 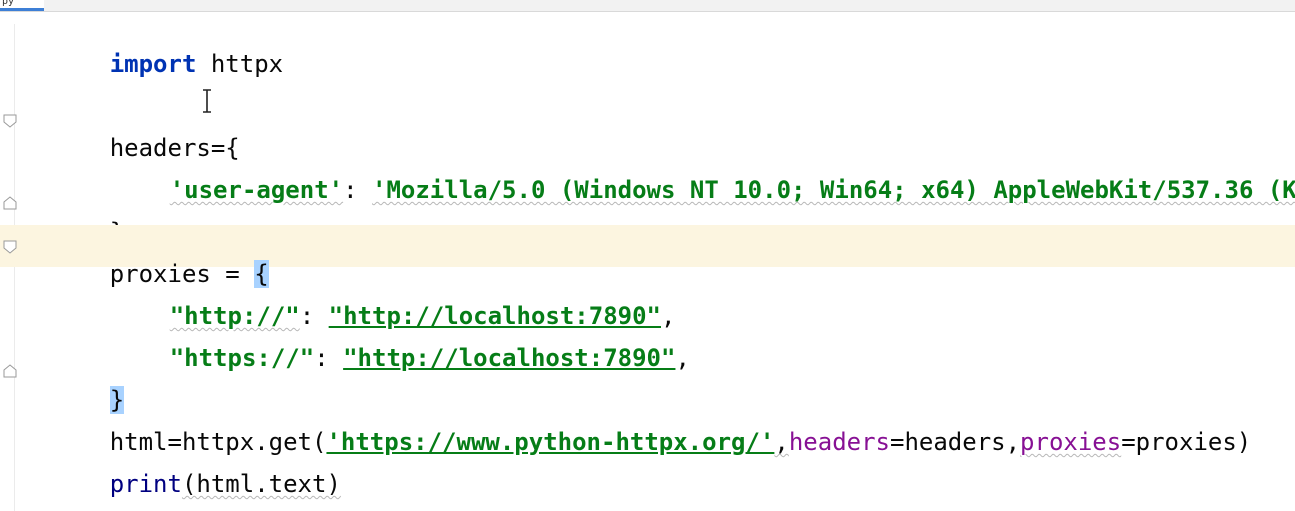 What do you see at coordinates (647, 382) in the screenshot?
I see `code-line-9: }` at bounding box center [647, 382].